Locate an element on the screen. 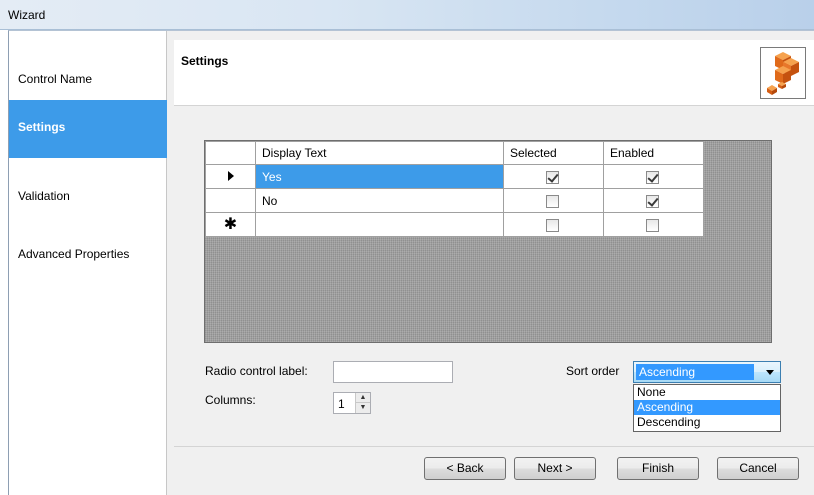  table-row-new: ✱ is located at coordinates (454, 224).